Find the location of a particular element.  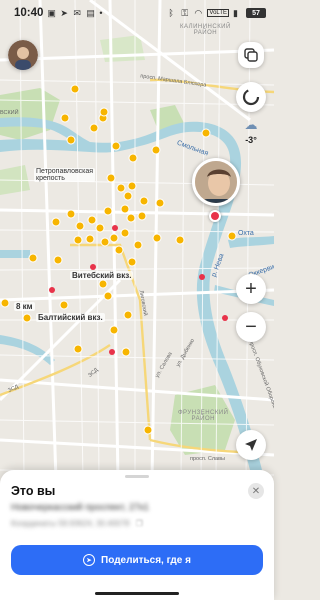

battery-icon: 57 is located at coordinates (256, 13).